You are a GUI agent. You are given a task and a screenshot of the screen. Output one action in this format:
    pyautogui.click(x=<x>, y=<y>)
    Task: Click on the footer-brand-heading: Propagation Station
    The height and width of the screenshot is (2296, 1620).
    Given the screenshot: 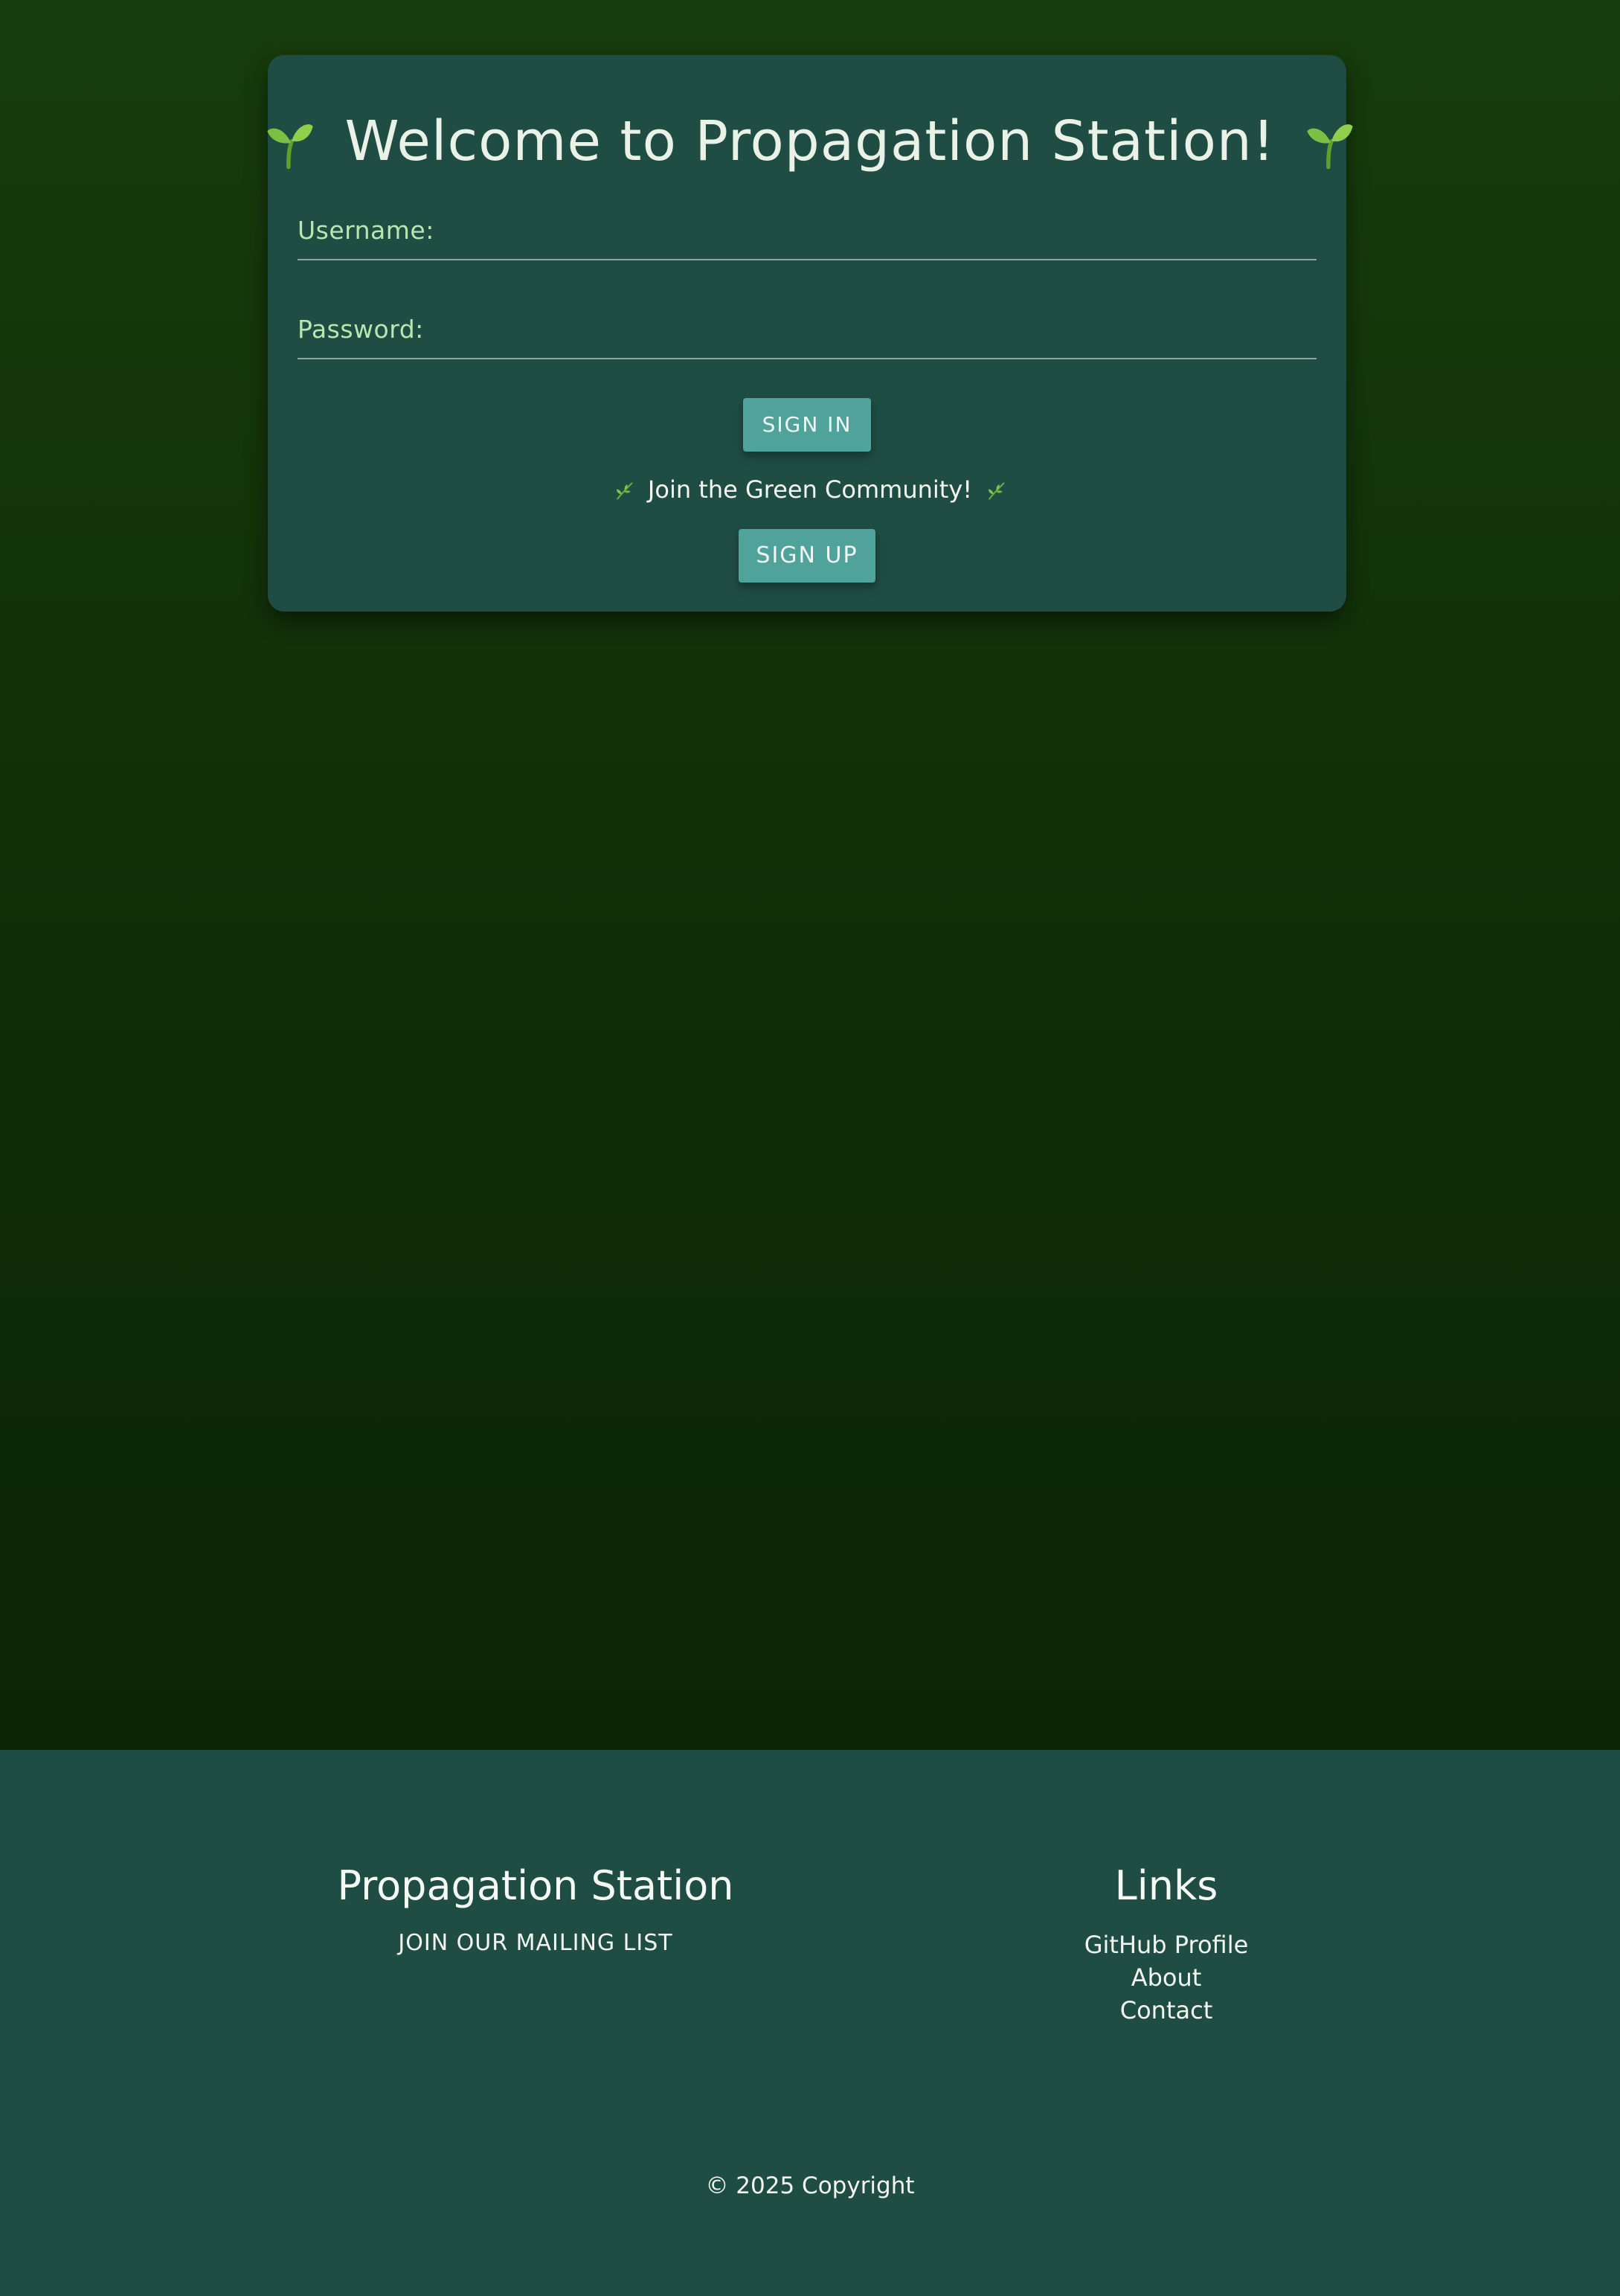 What is the action you would take?
    pyautogui.click(x=535, y=1885)
    